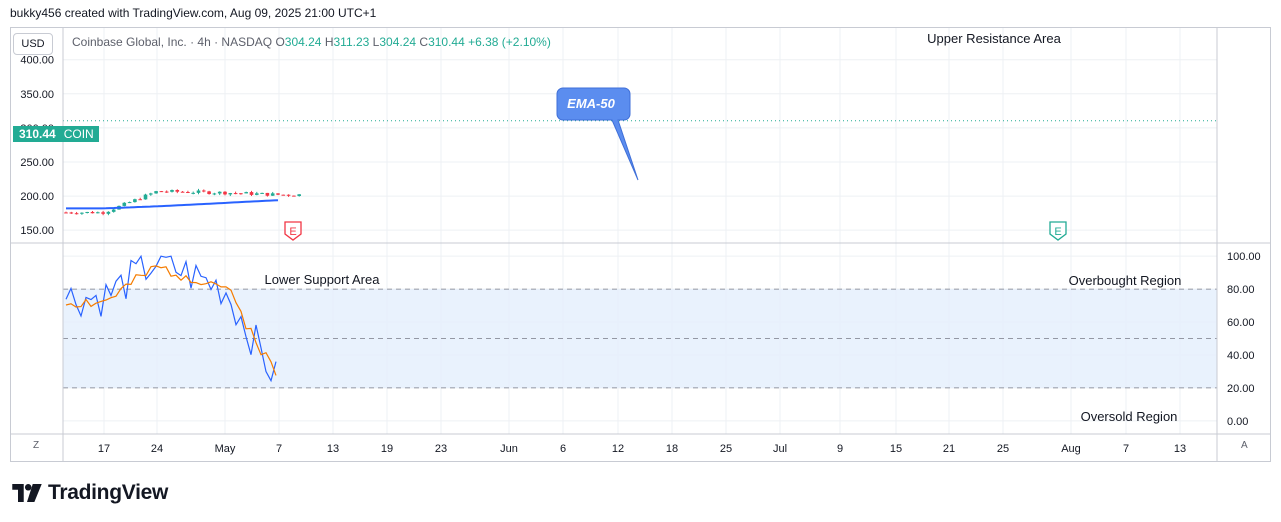 The image size is (1281, 522). What do you see at coordinates (424, 42) in the screenshot?
I see `close-label: C` at bounding box center [424, 42].